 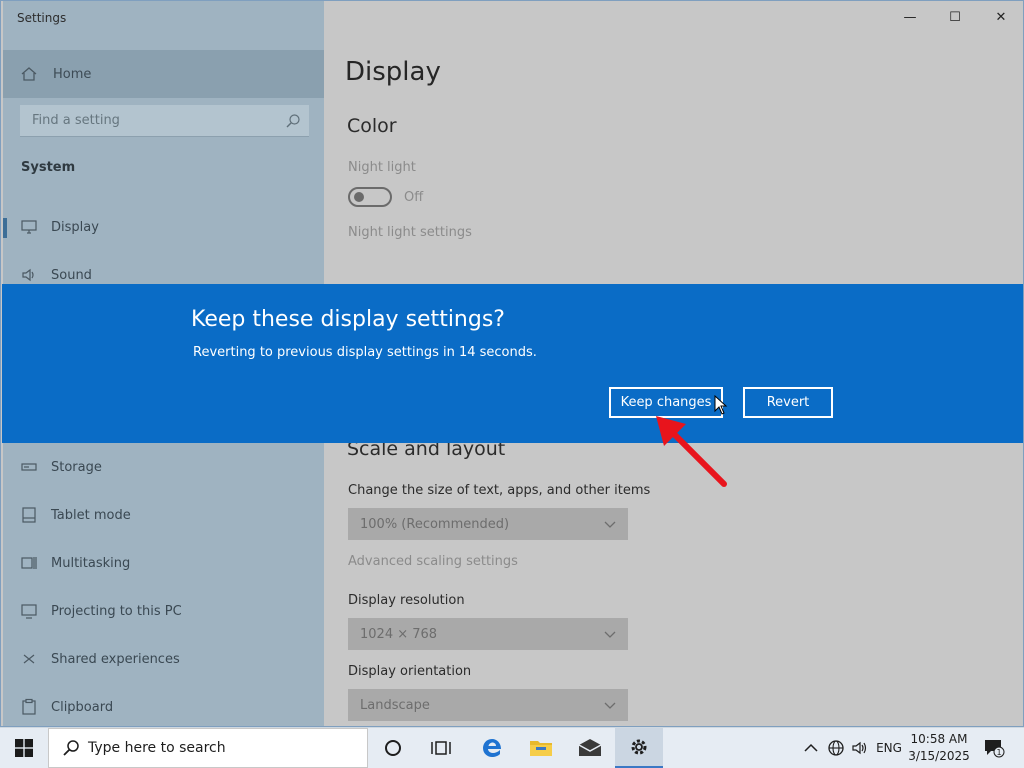 What do you see at coordinates (395, 705) in the screenshot?
I see `orientation-value: Landscape` at bounding box center [395, 705].